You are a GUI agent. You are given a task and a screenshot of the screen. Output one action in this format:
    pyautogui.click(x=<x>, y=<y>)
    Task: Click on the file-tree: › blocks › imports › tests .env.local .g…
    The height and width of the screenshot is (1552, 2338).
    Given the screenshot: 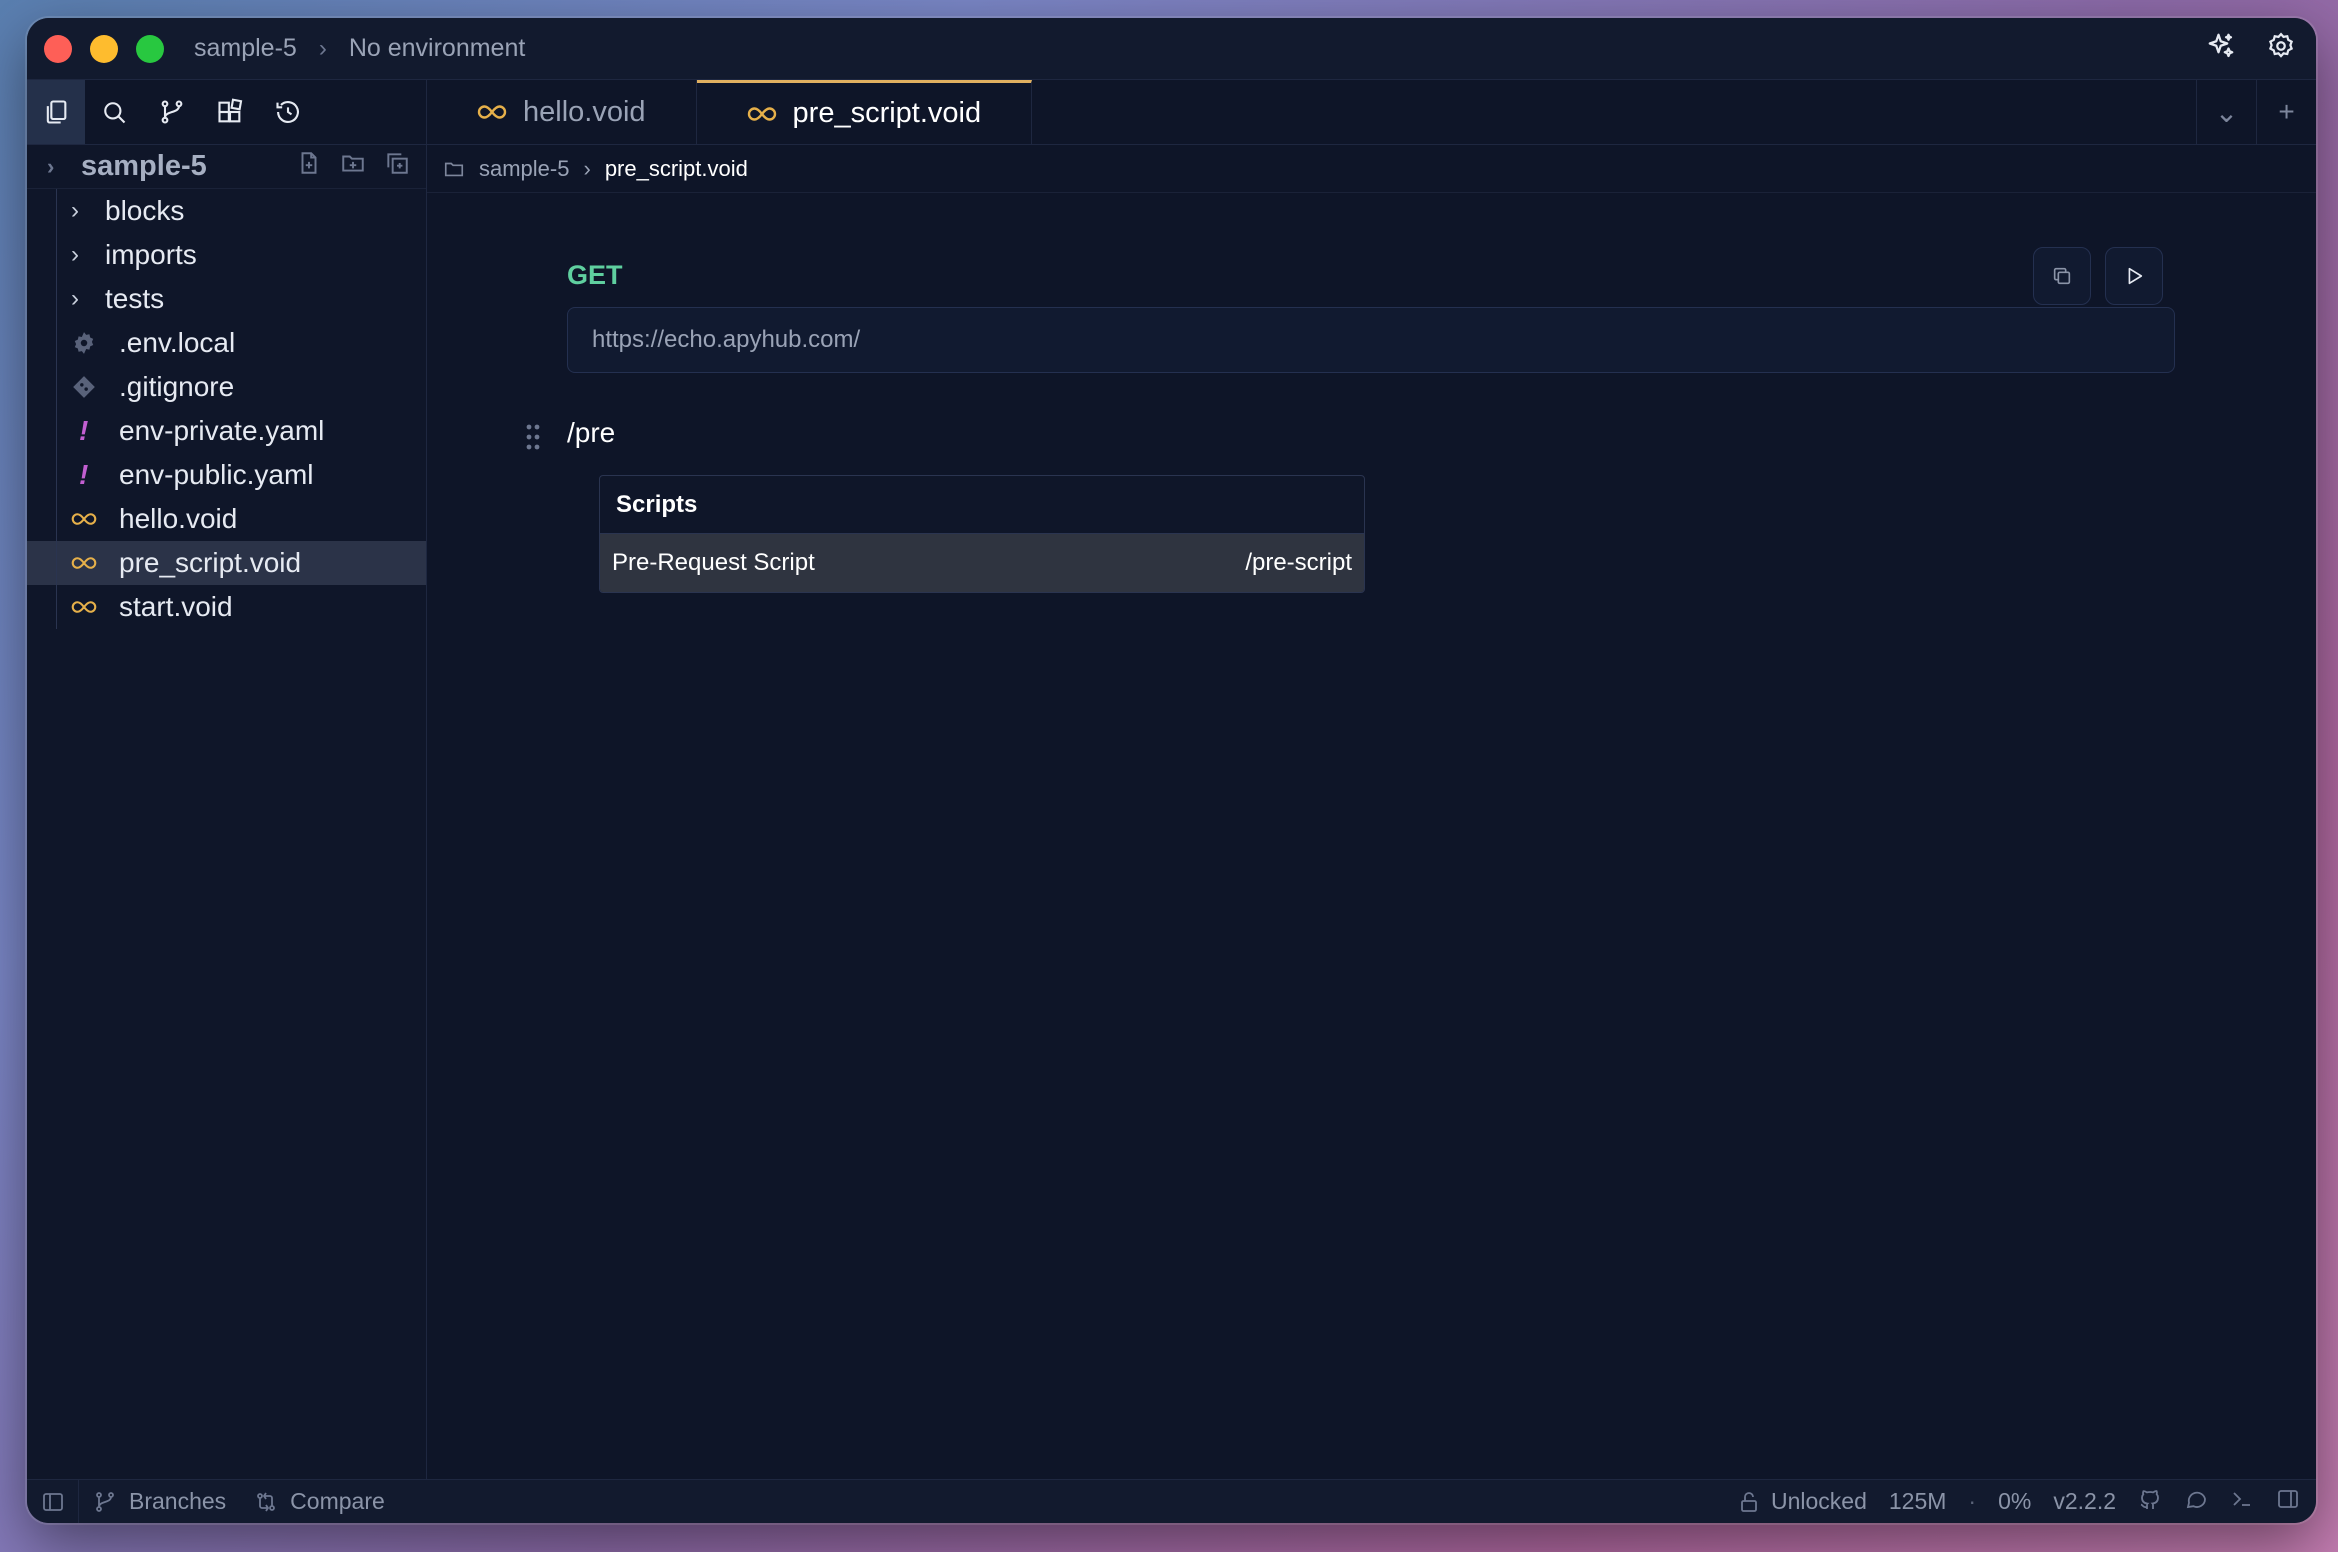 What is the action you would take?
    pyautogui.click(x=226, y=409)
    